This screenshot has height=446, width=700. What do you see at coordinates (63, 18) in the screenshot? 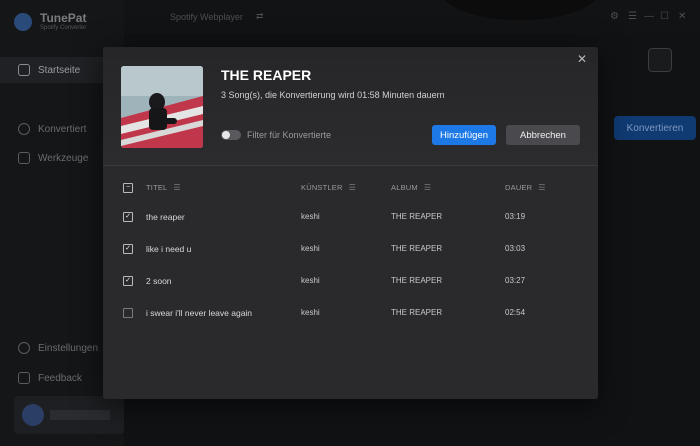
I see `app-name: TunePat` at bounding box center [63, 18].